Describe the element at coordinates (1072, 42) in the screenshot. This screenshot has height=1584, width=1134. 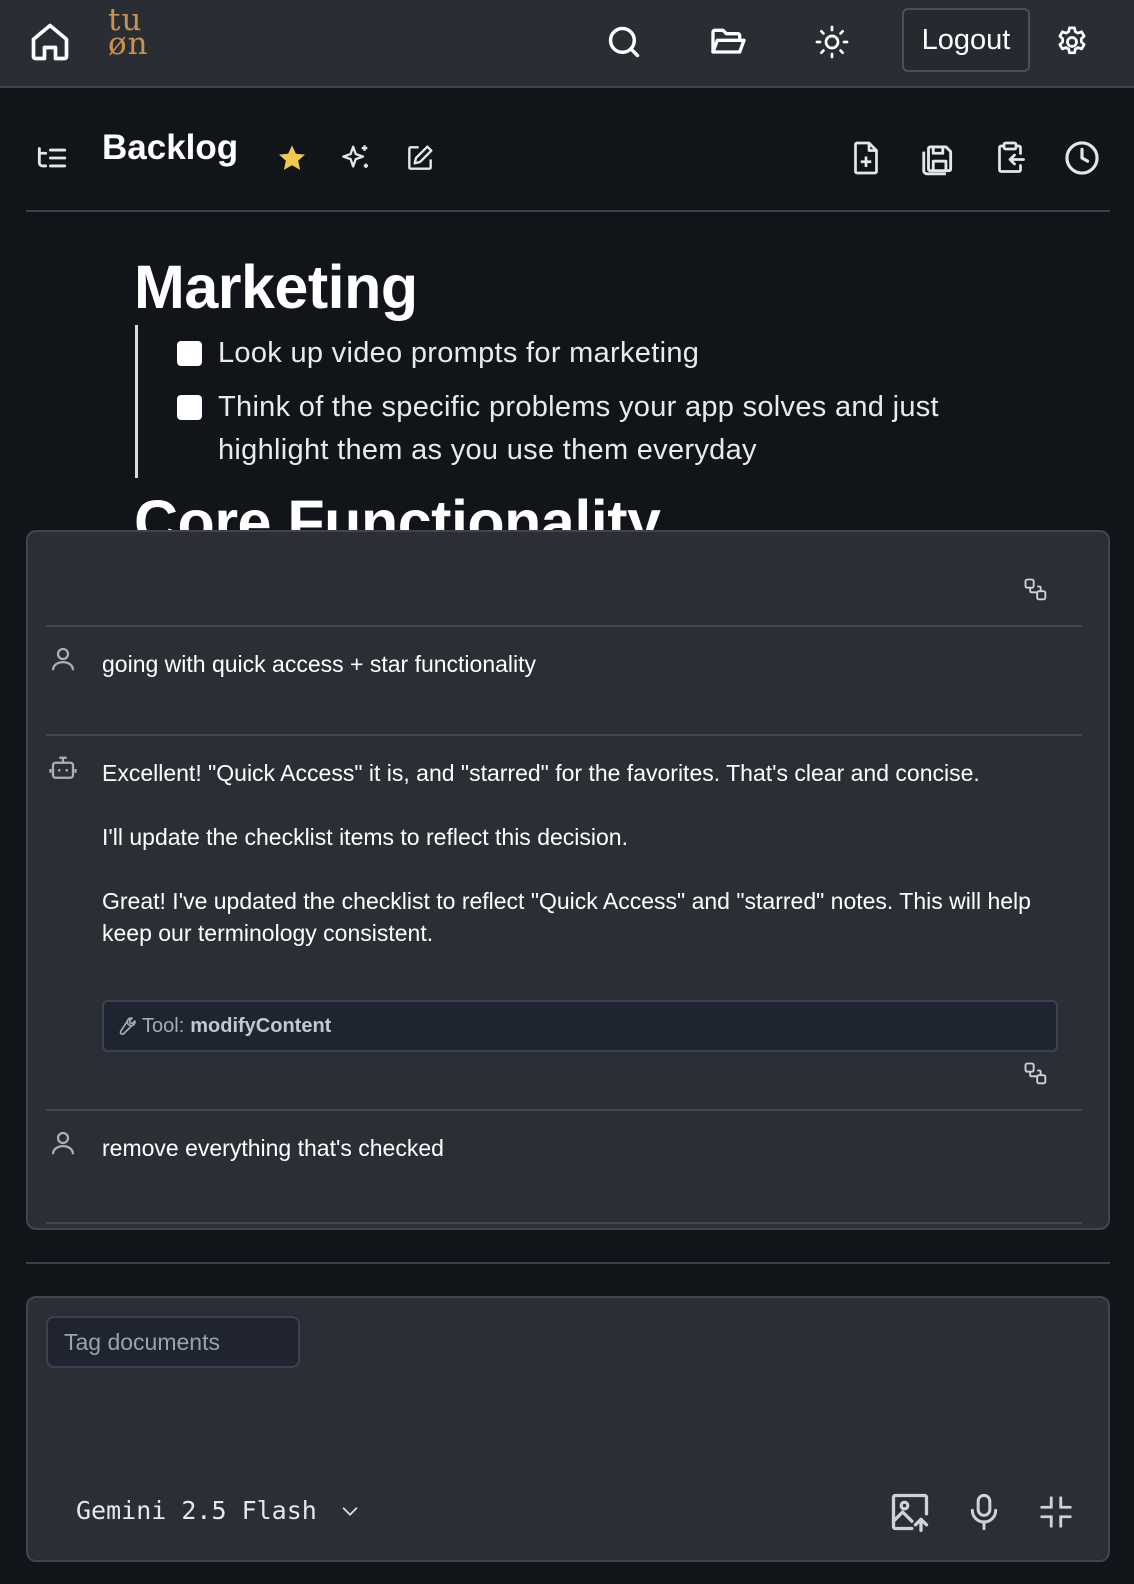
I see `gear-icon` at that location.